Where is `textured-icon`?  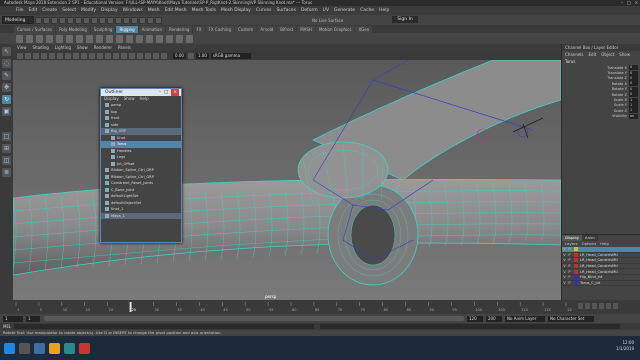
textured-icon is located at coordinates (108, 55).